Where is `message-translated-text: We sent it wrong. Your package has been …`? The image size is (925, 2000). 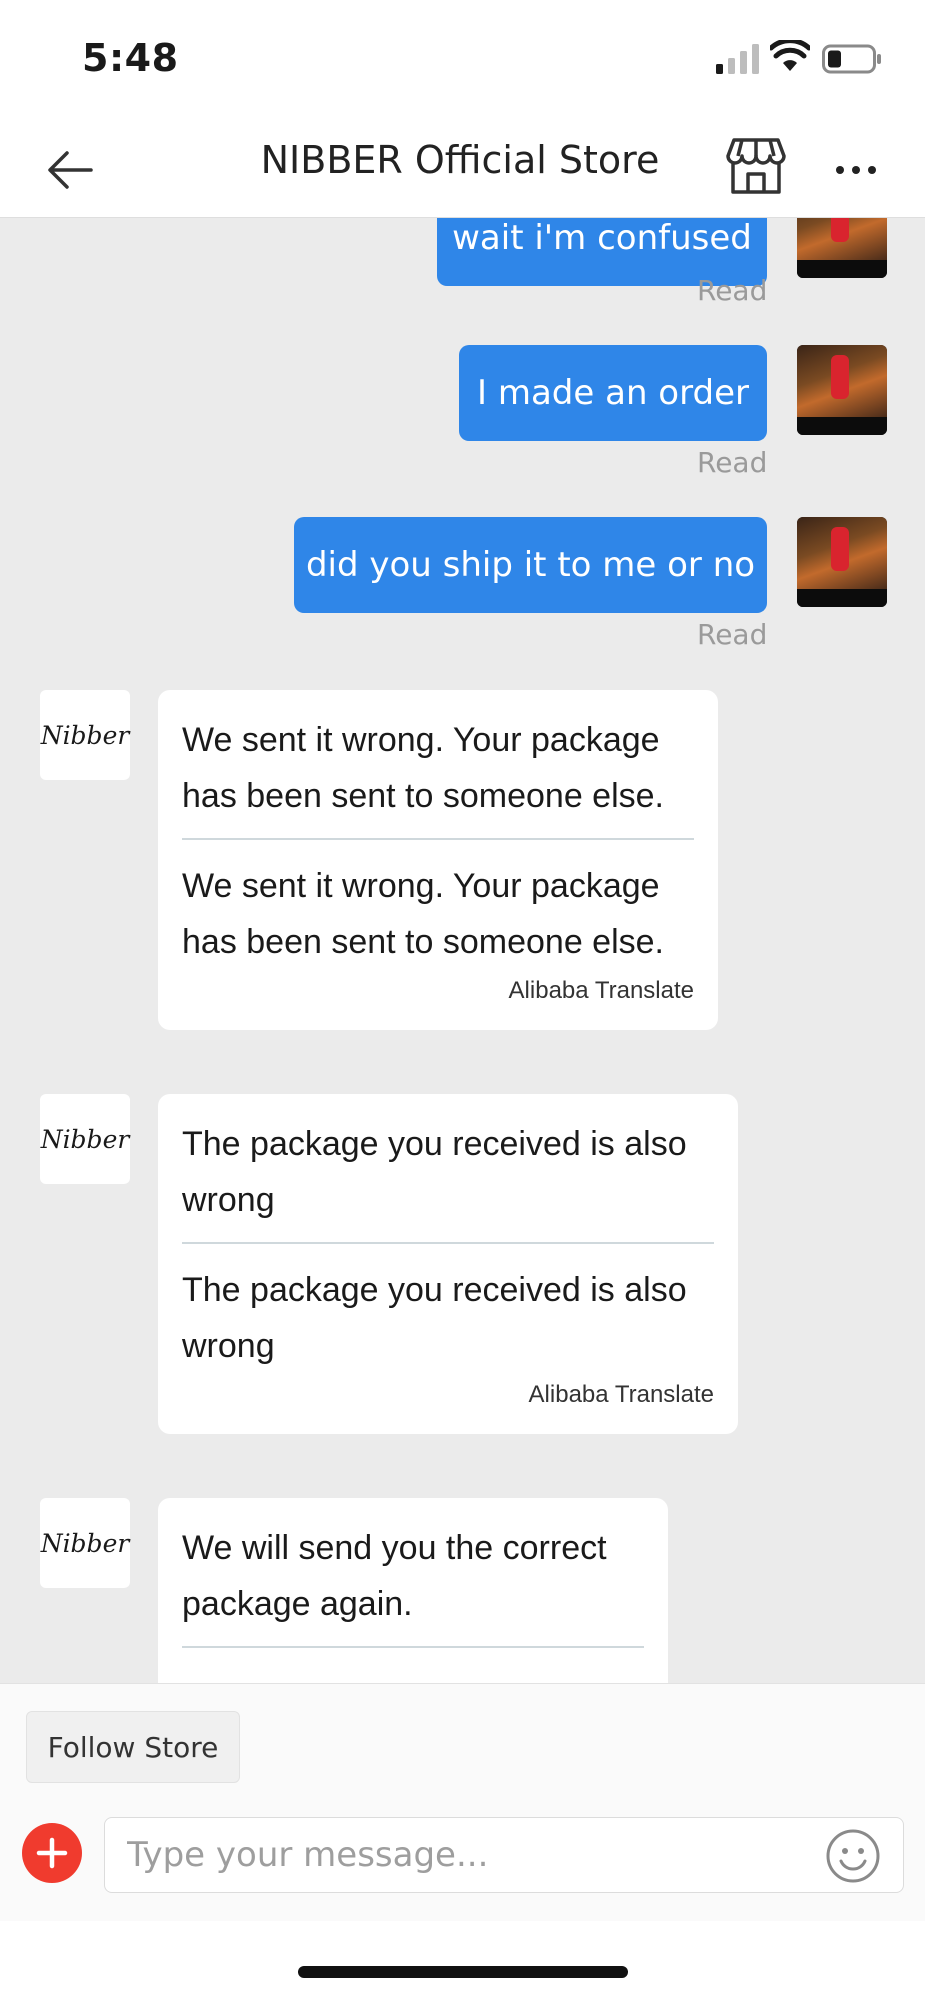
message-translated-text: We sent it wrong. Your package has been … is located at coordinates (423, 914).